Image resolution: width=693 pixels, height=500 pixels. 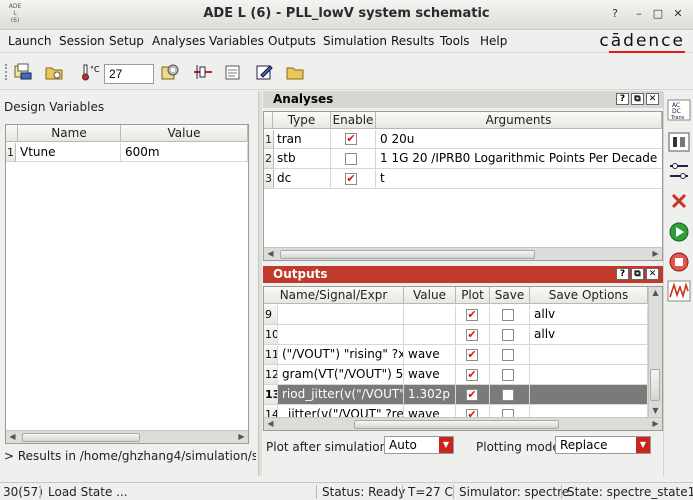 What do you see at coordinates (419, 445) in the screenshot?
I see `plot-after-simulation-select: Auto ▼` at bounding box center [419, 445].